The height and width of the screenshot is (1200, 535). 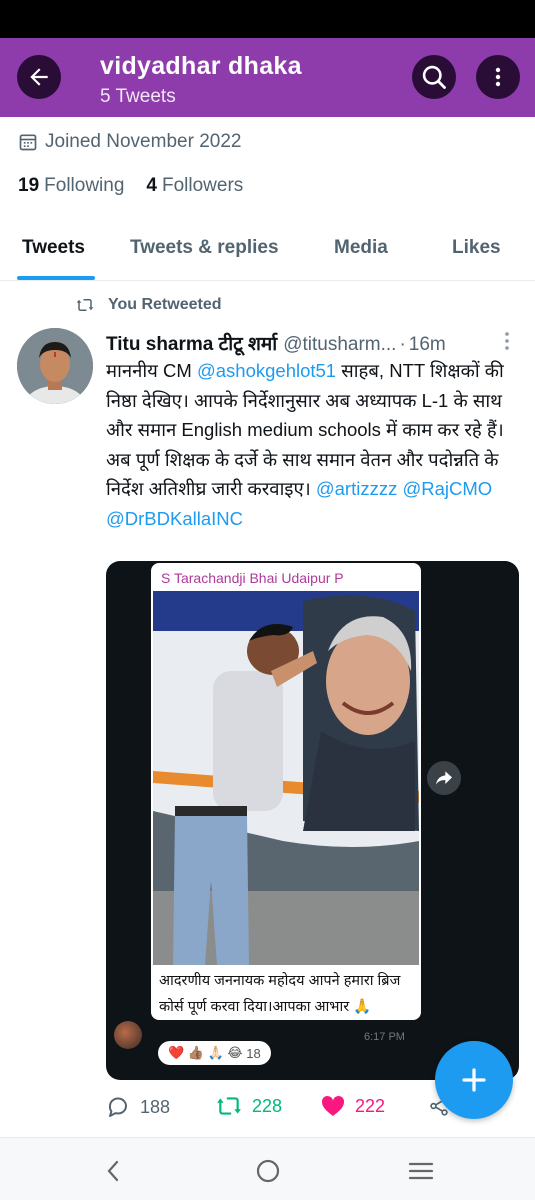 I want to click on profile-name: vidyadhar dhaka, so click(x=201, y=66).